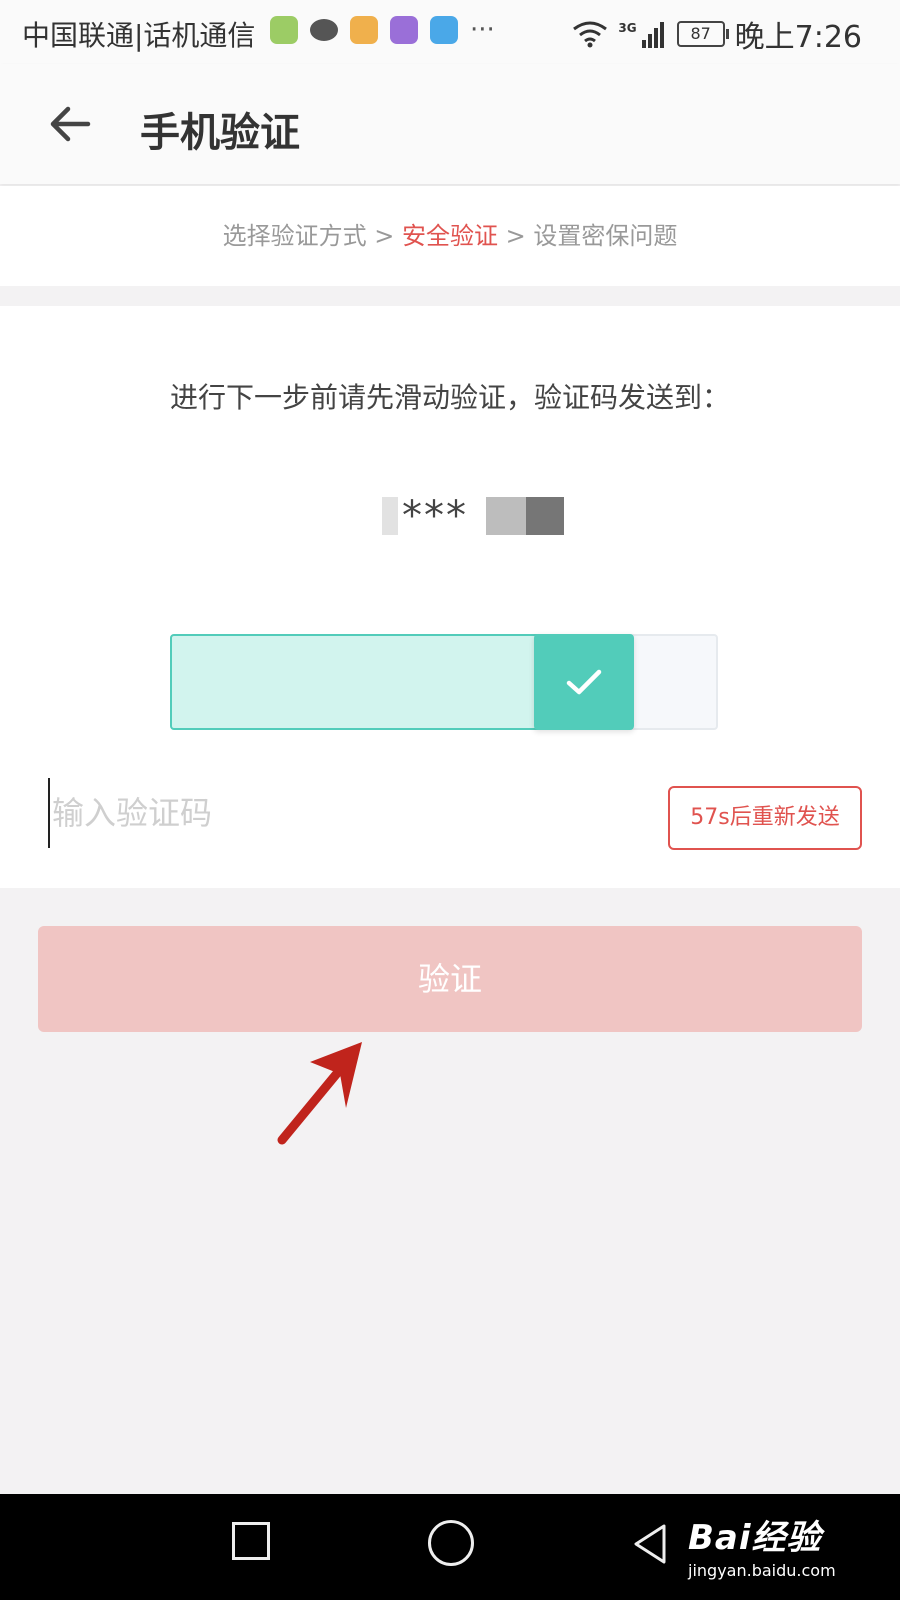 This screenshot has width=900, height=1600. I want to click on status-indicators: 3G 87 晚上7:26, so click(717, 34).